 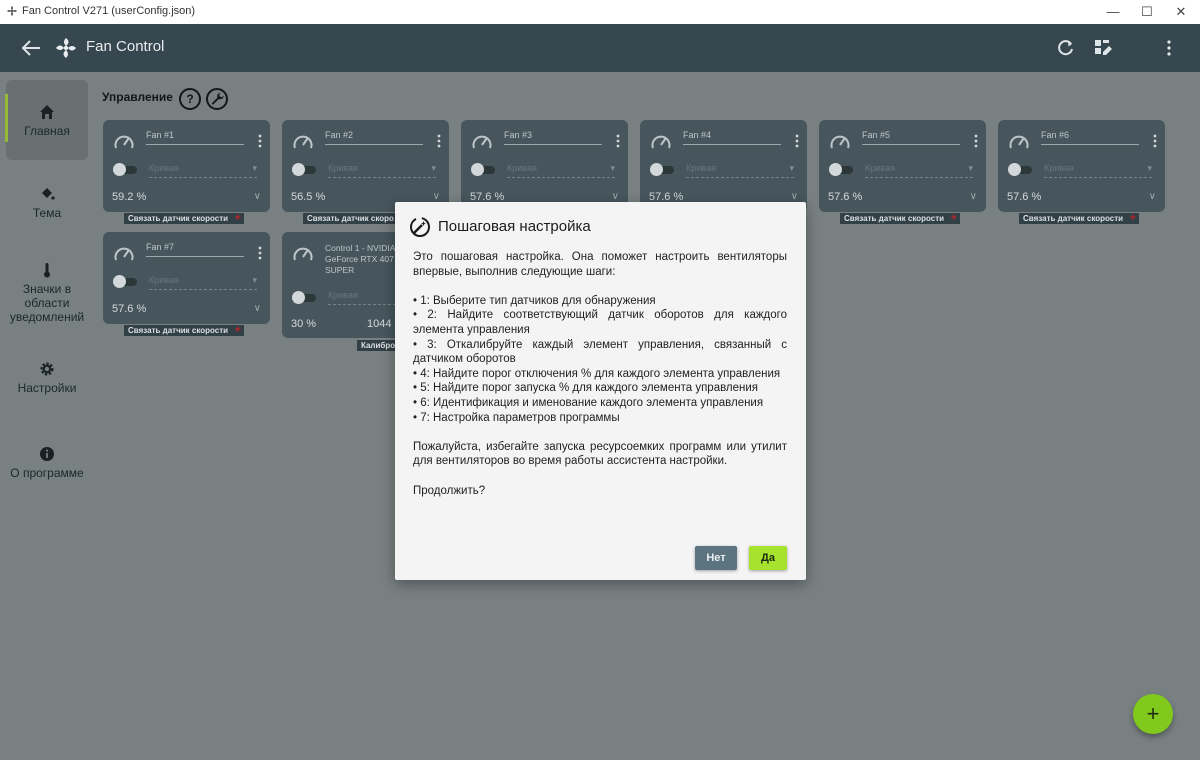 I want to click on refresh-icon, so click(x=1066, y=48).